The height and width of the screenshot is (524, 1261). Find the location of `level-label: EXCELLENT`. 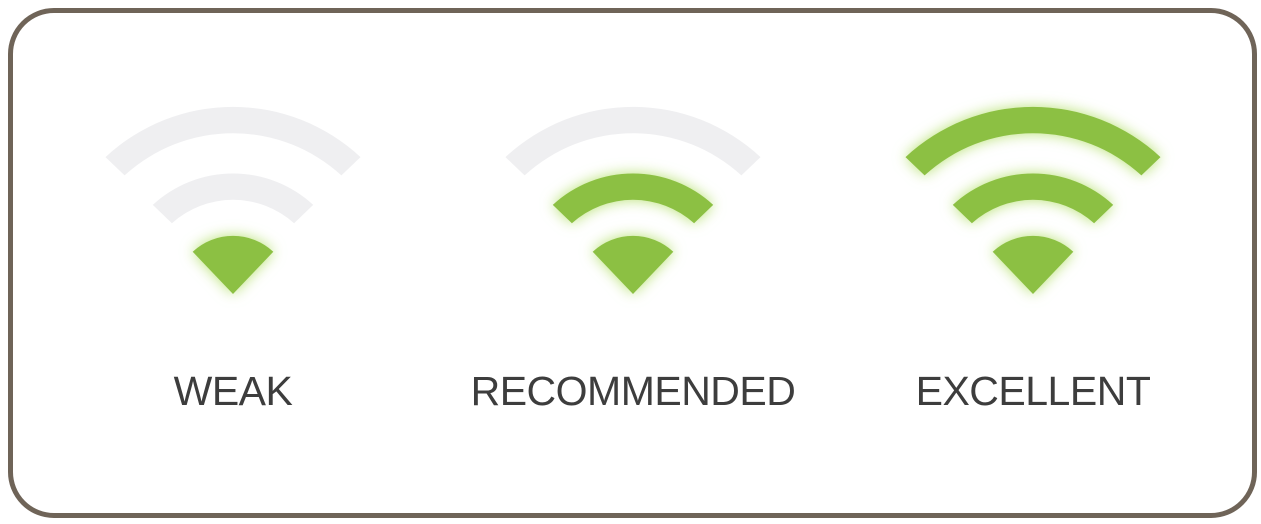

level-label: EXCELLENT is located at coordinates (1033, 391).